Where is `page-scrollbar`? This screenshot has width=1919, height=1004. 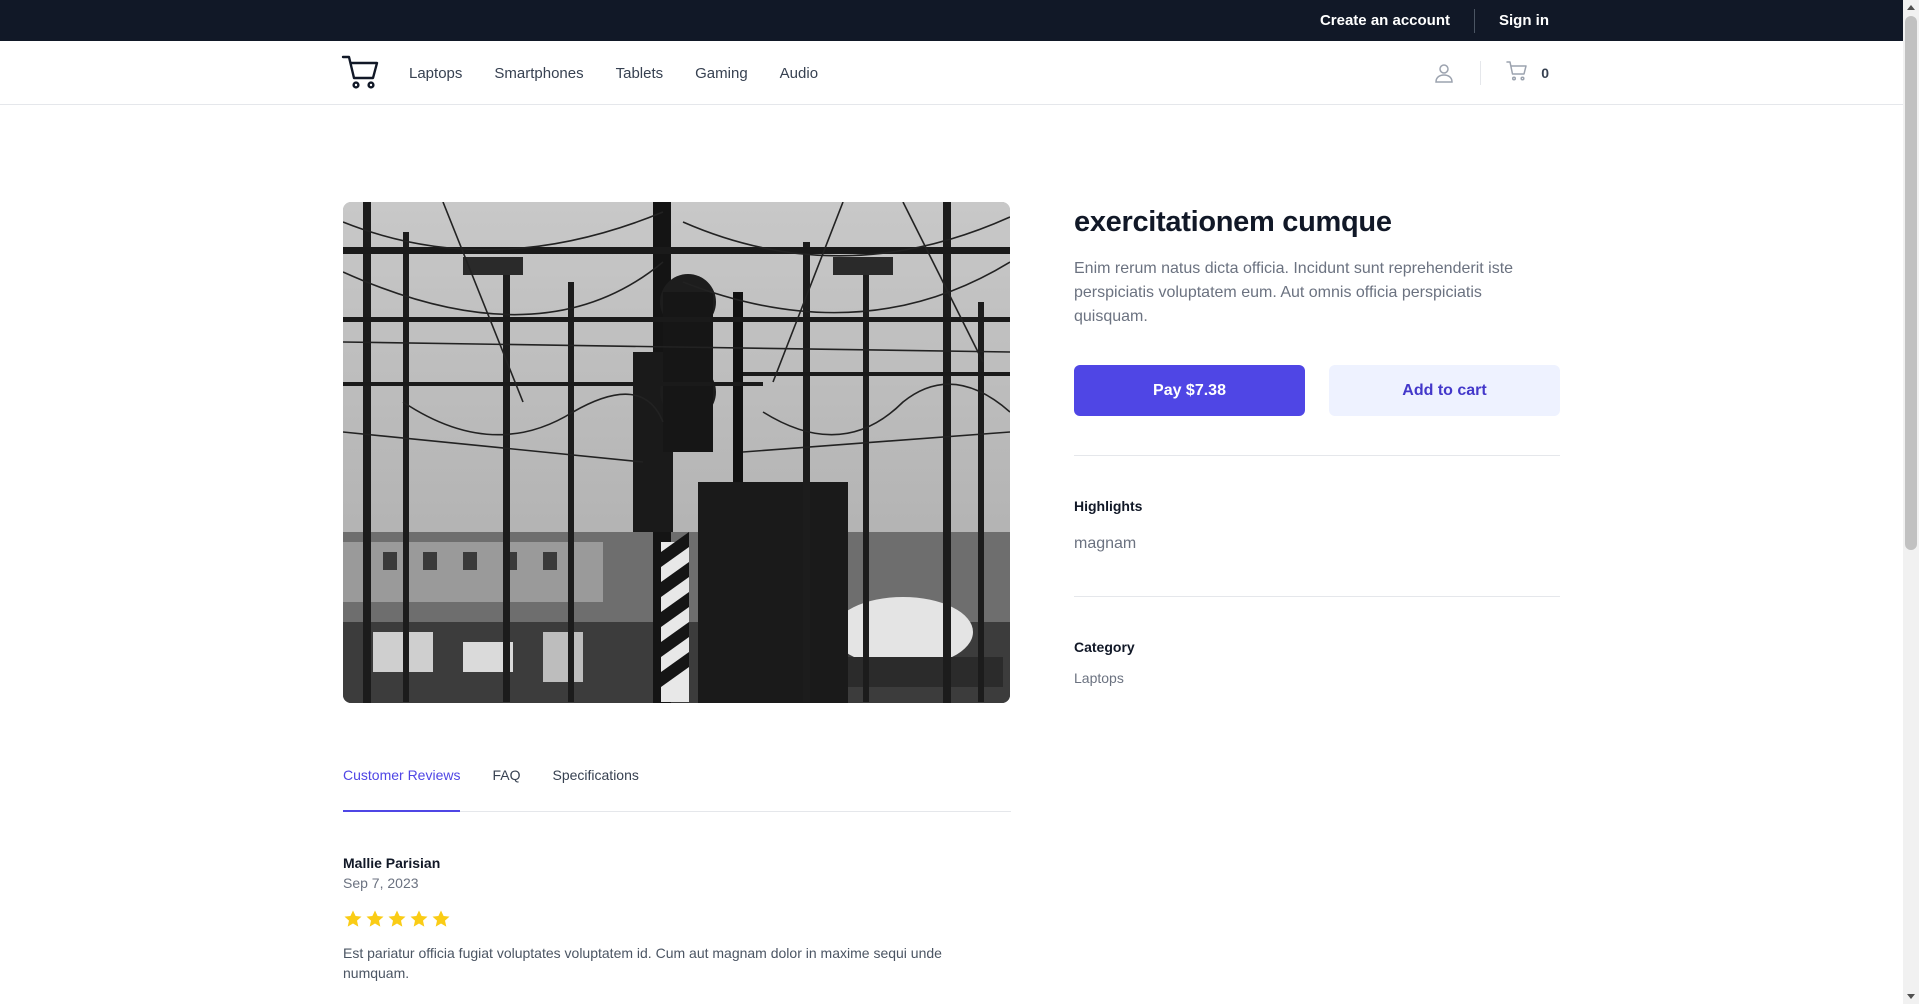
page-scrollbar is located at coordinates (1911, 502).